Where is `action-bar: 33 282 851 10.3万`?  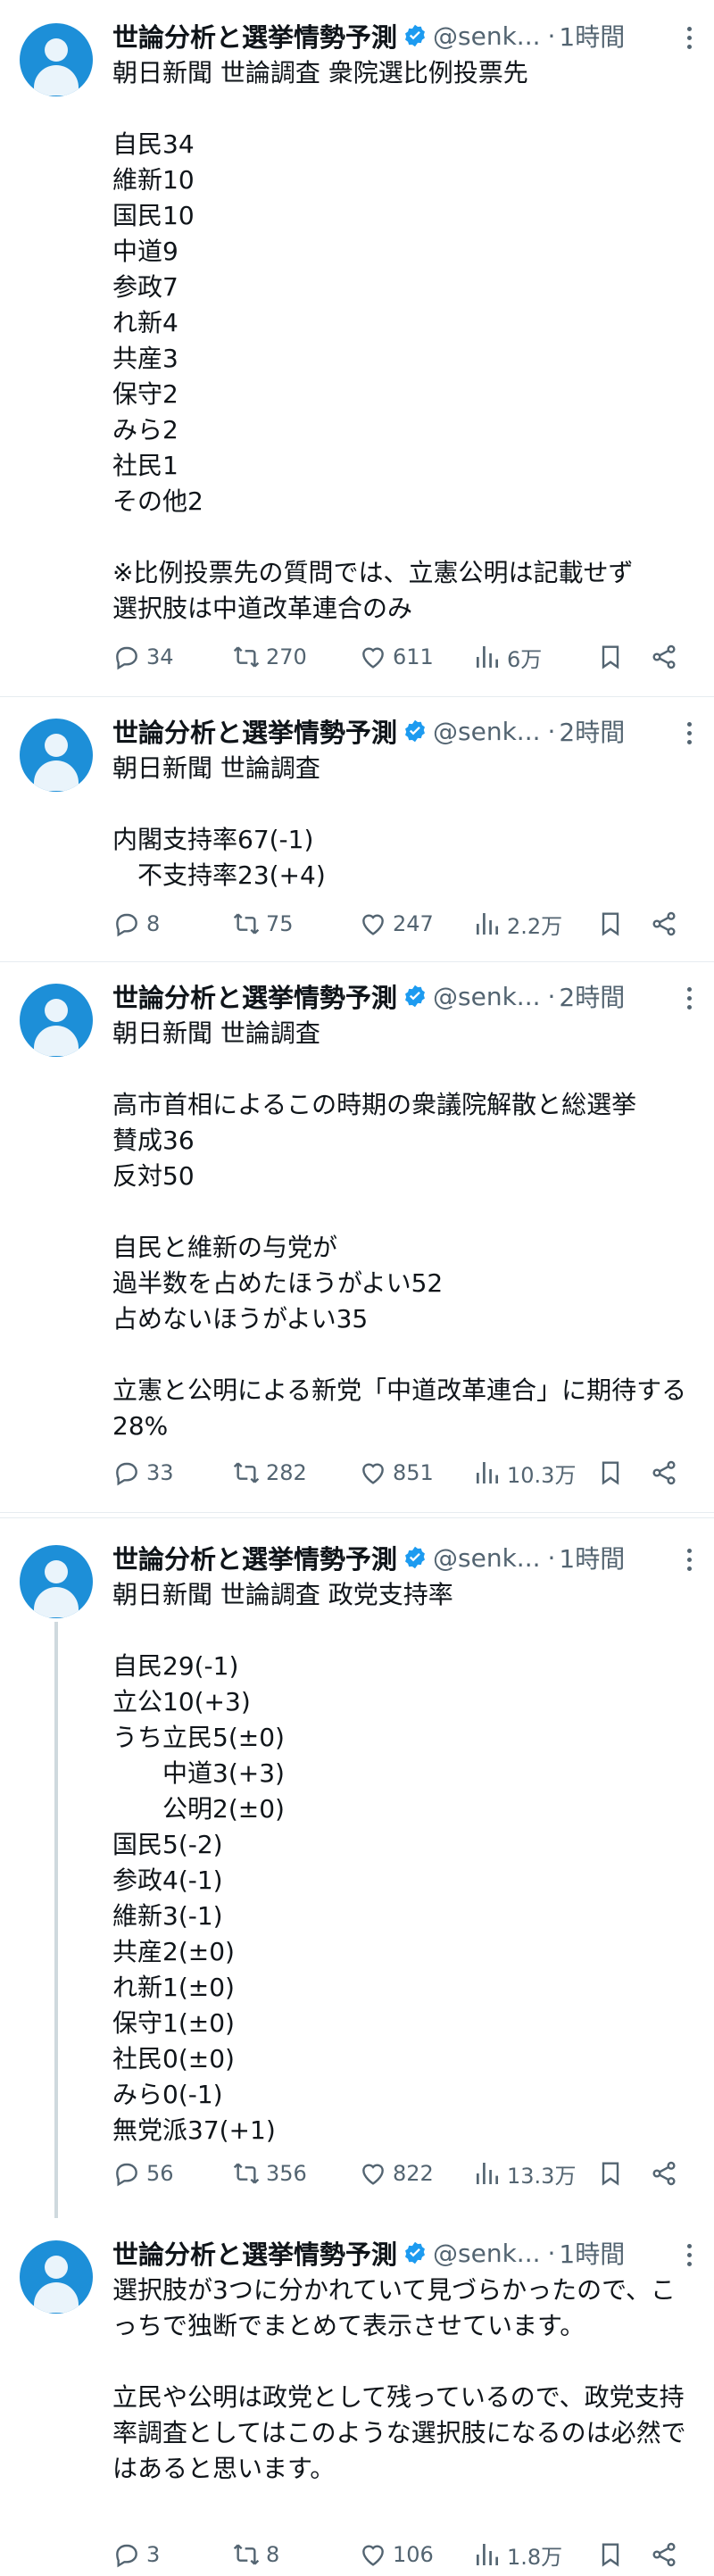
action-bar: 33 282 851 10.3万 is located at coordinates (398, 1472).